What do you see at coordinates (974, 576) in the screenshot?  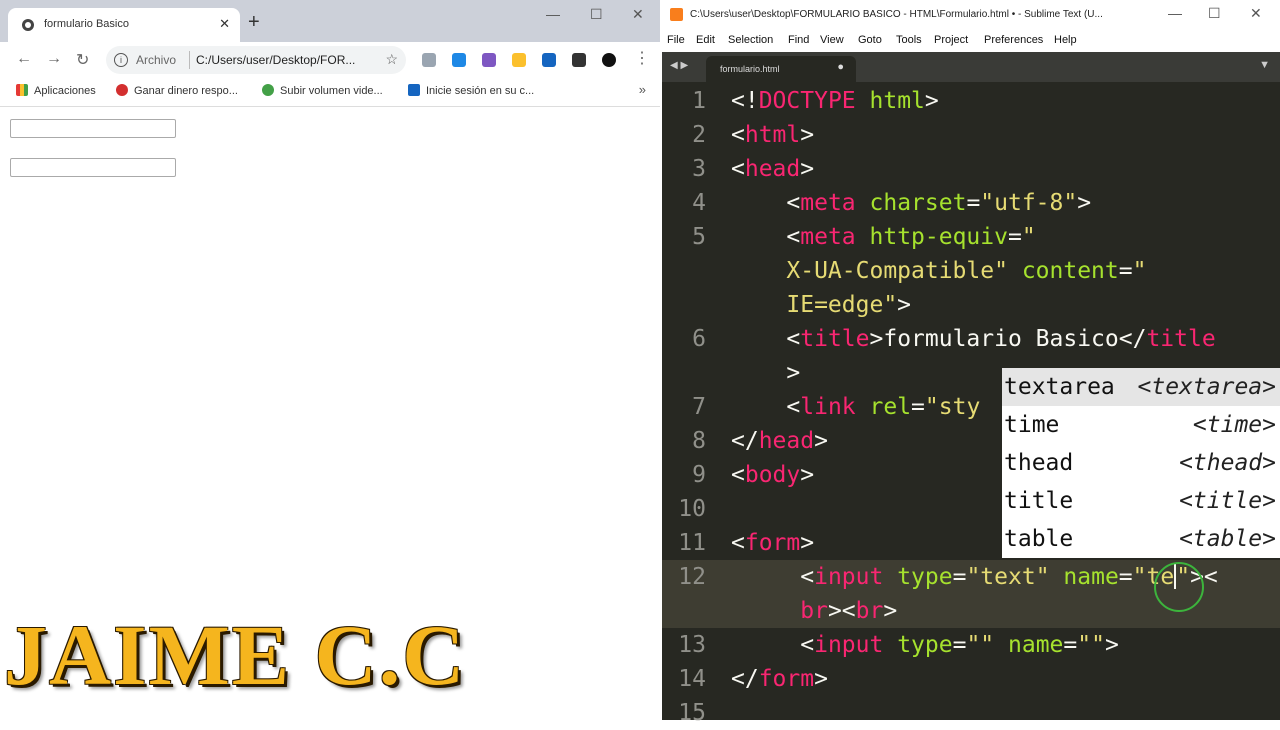 I see `code-line: <input type="text" name="te"><` at bounding box center [974, 576].